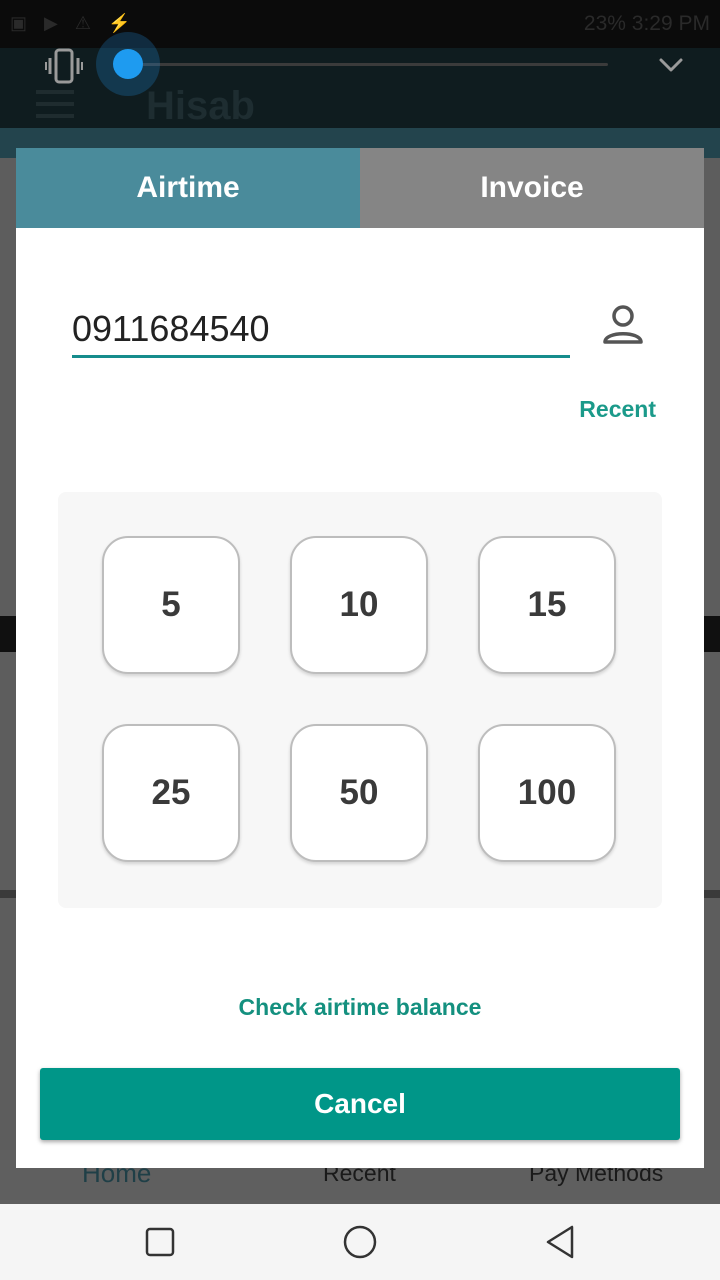  I want to click on amount-button-5: 5, so click(171, 605).